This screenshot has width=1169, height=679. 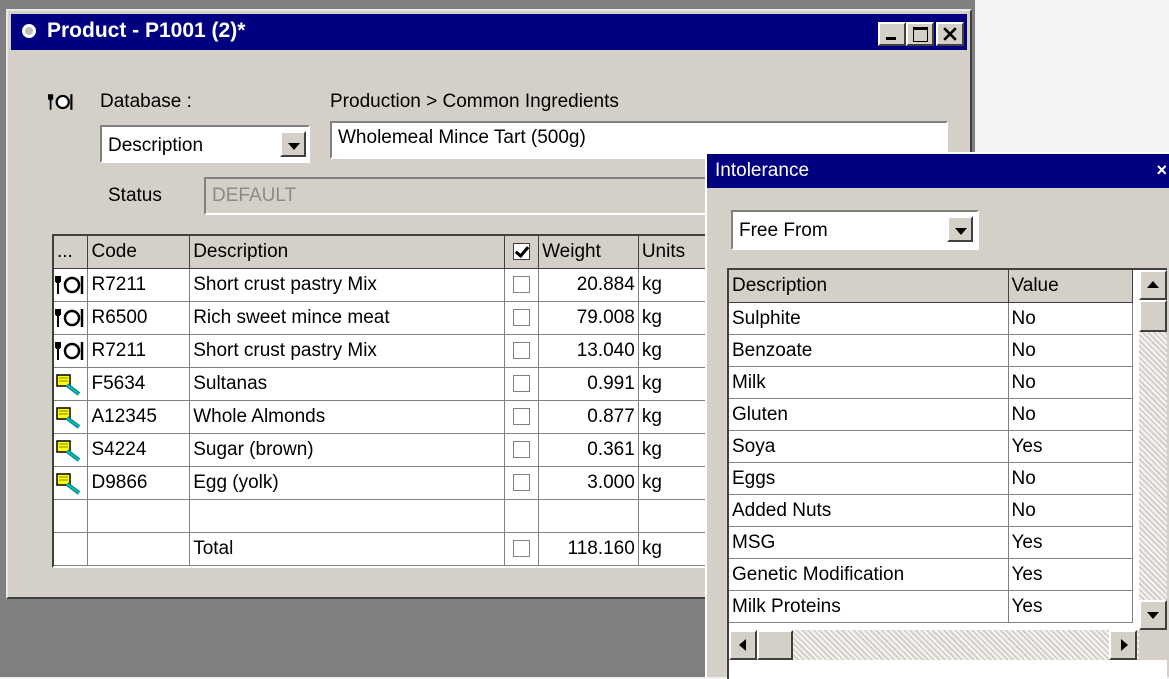 I want to click on weight-cell: 0.361, so click(x=588, y=450).